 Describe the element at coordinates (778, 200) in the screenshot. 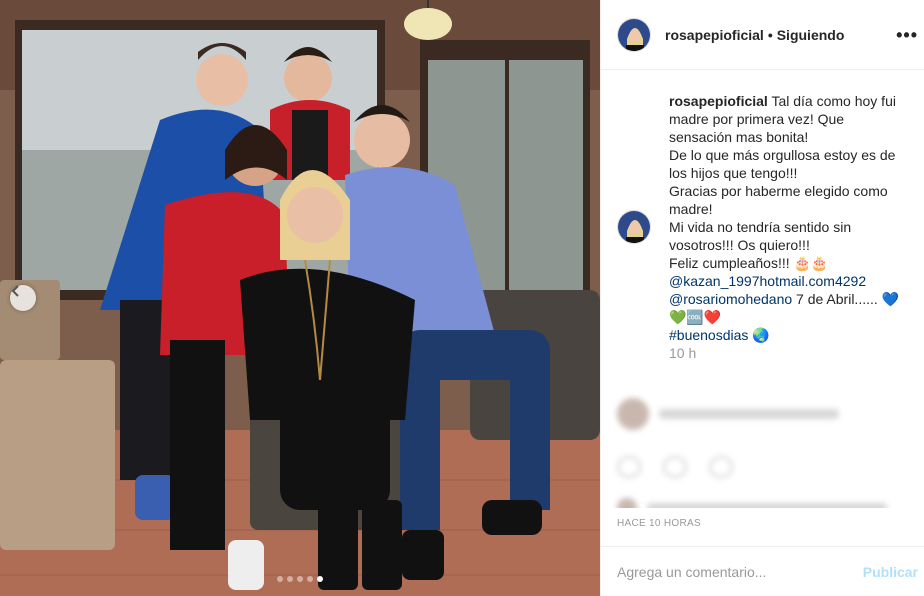

I see `caption-line: Gracias por haberme elegido como madre!` at that location.